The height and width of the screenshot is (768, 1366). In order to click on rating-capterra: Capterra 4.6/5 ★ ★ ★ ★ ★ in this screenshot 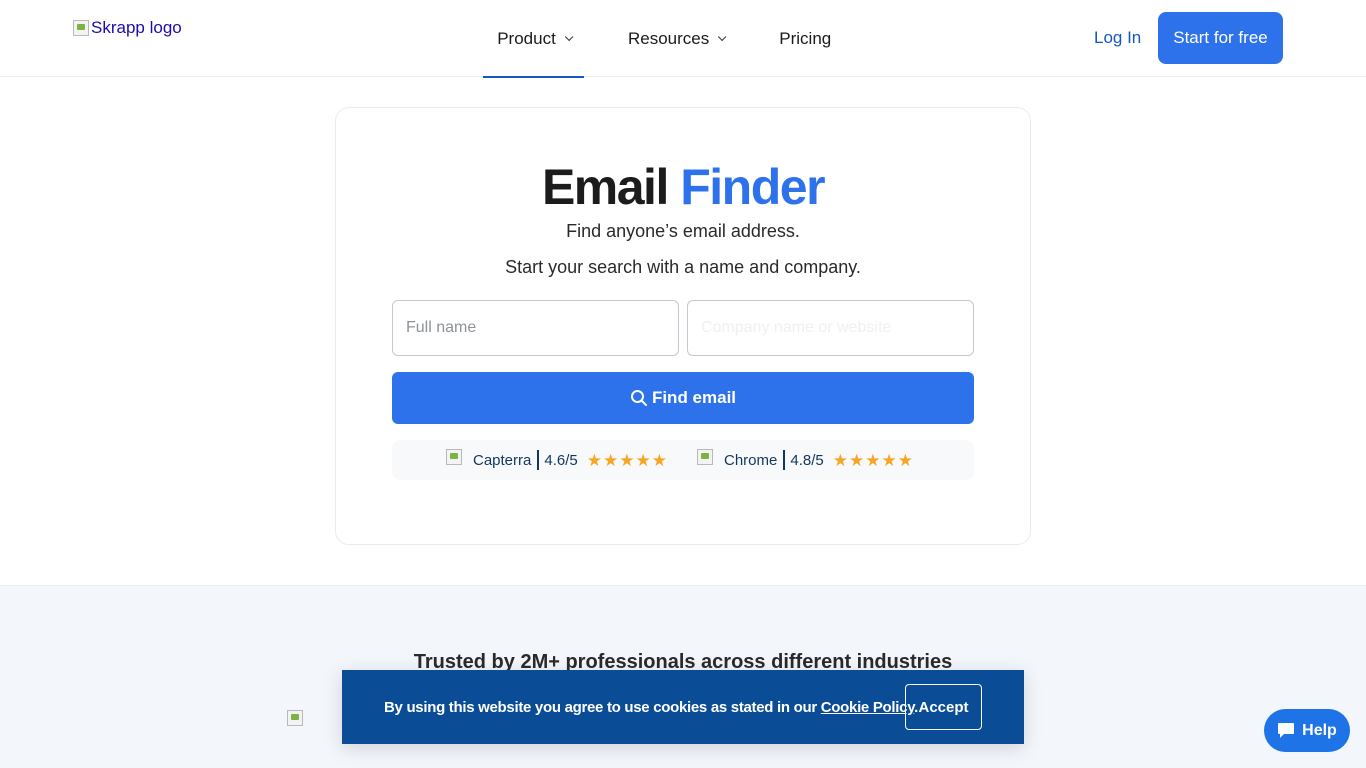, I will do `click(556, 459)`.